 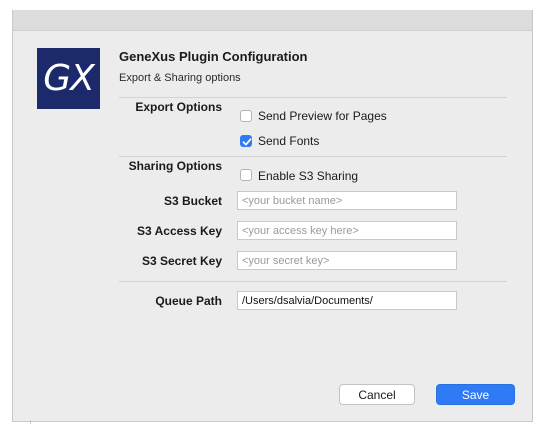 I want to click on s3-secret-key-label: S3 Secret Key, so click(x=181, y=261).